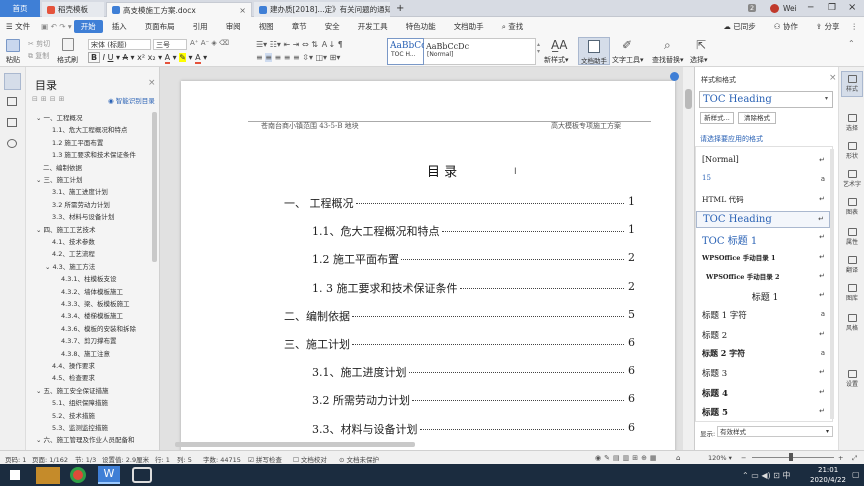 The height and width of the screenshot is (486, 864). What do you see at coordinates (757, 118) in the screenshot?
I see `clear-format-button: 清除格式` at bounding box center [757, 118].